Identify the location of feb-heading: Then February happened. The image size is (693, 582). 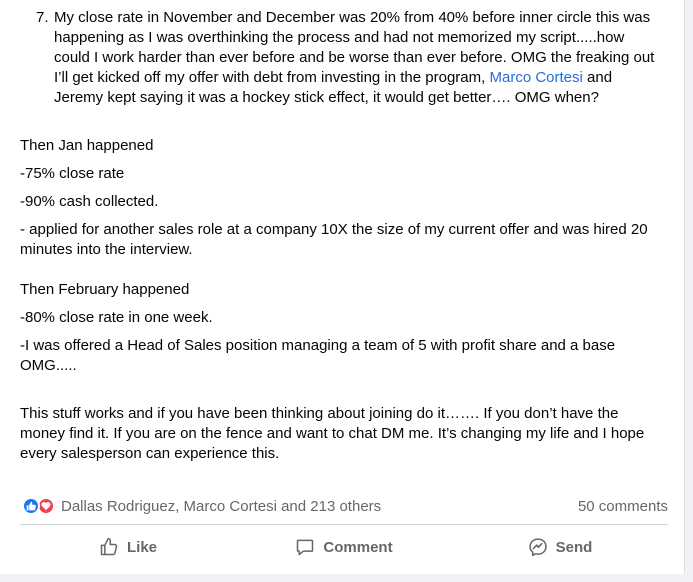
(105, 289).